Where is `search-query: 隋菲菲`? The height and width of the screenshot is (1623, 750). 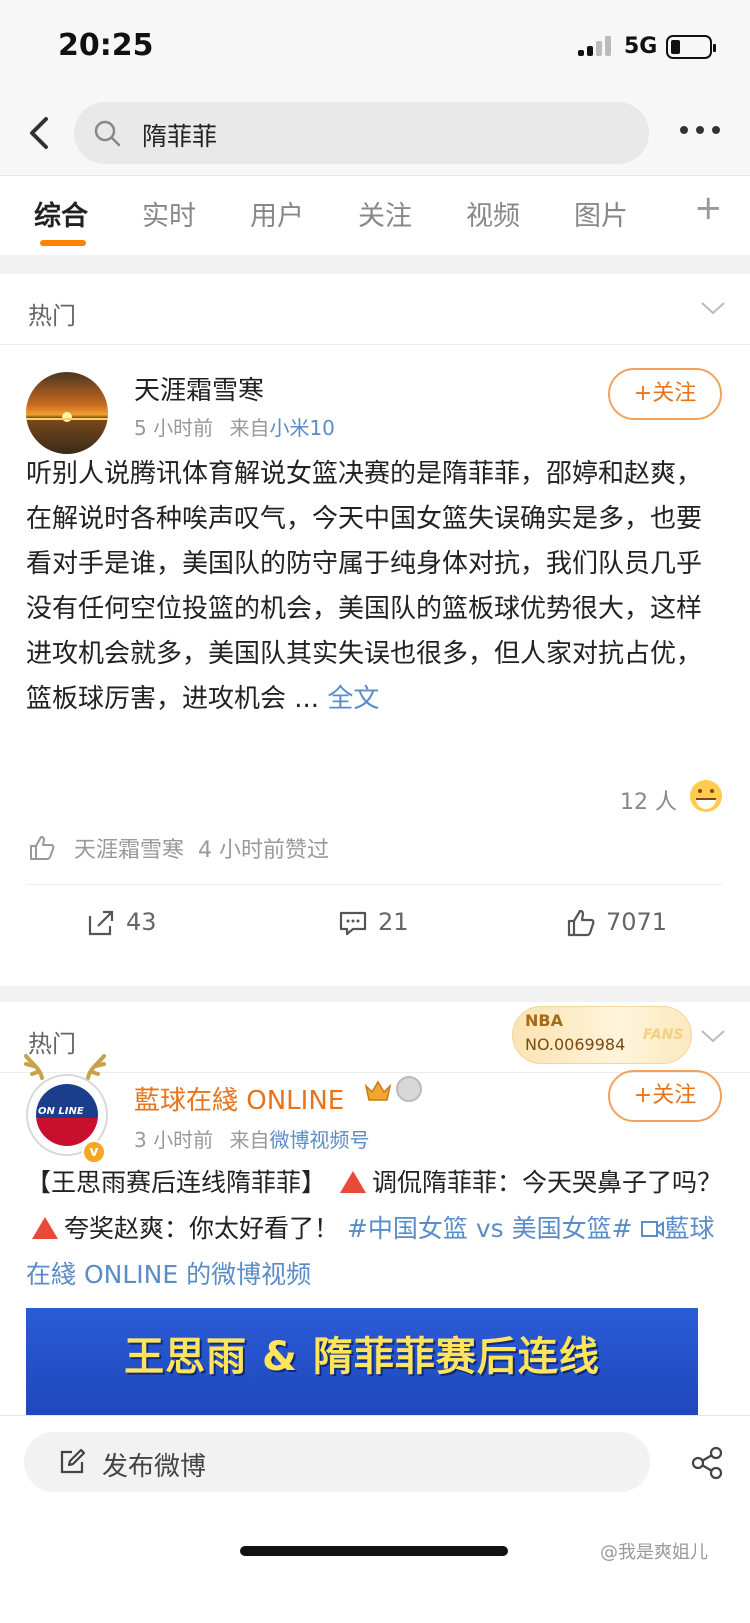
search-query: 隋菲菲 is located at coordinates (180, 136).